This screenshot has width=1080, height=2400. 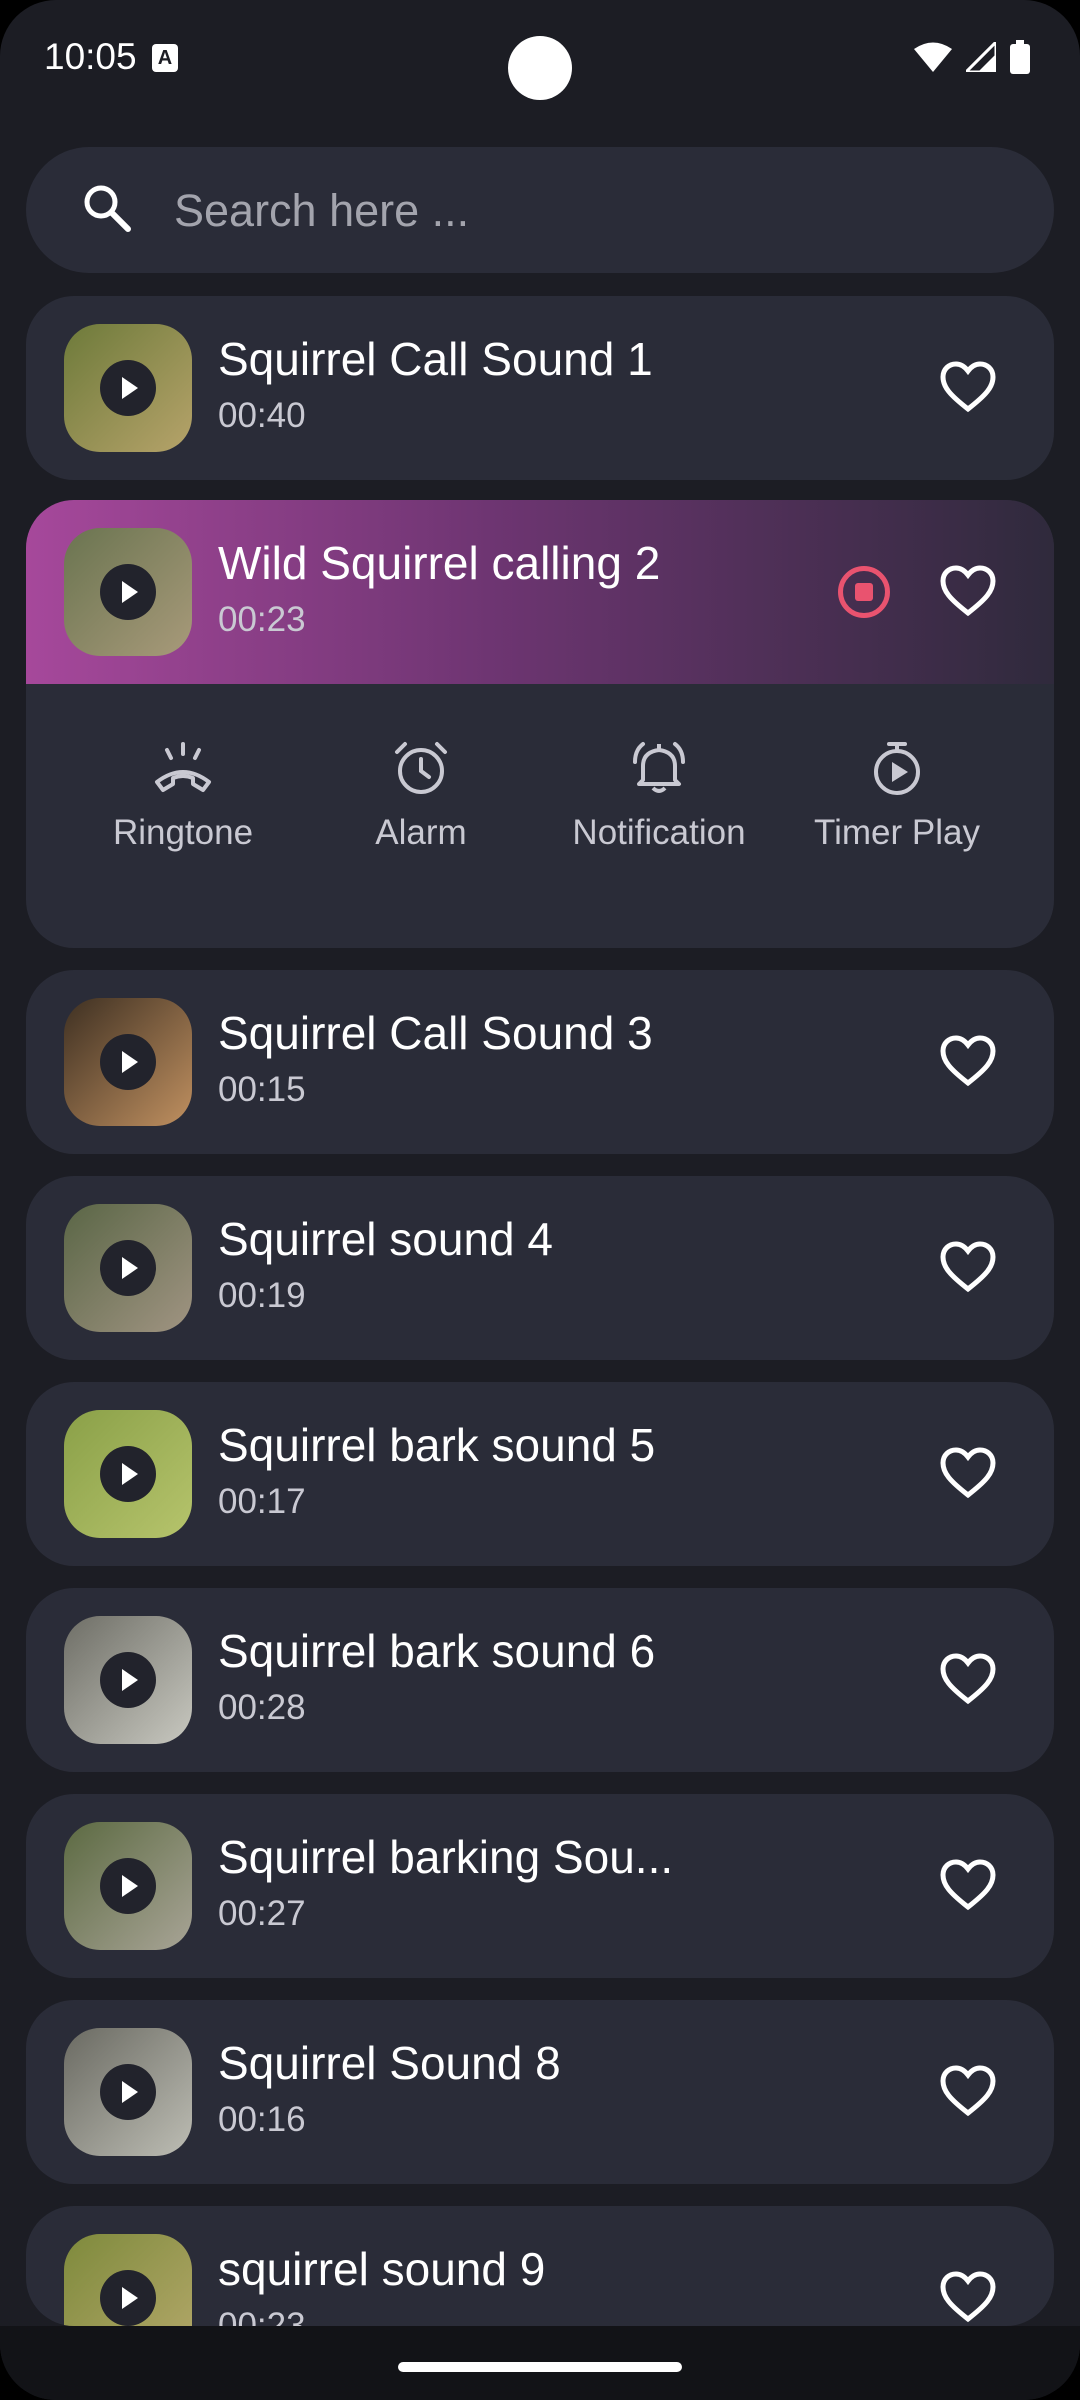 What do you see at coordinates (659, 796) in the screenshot?
I see `set-notification-button: Notification` at bounding box center [659, 796].